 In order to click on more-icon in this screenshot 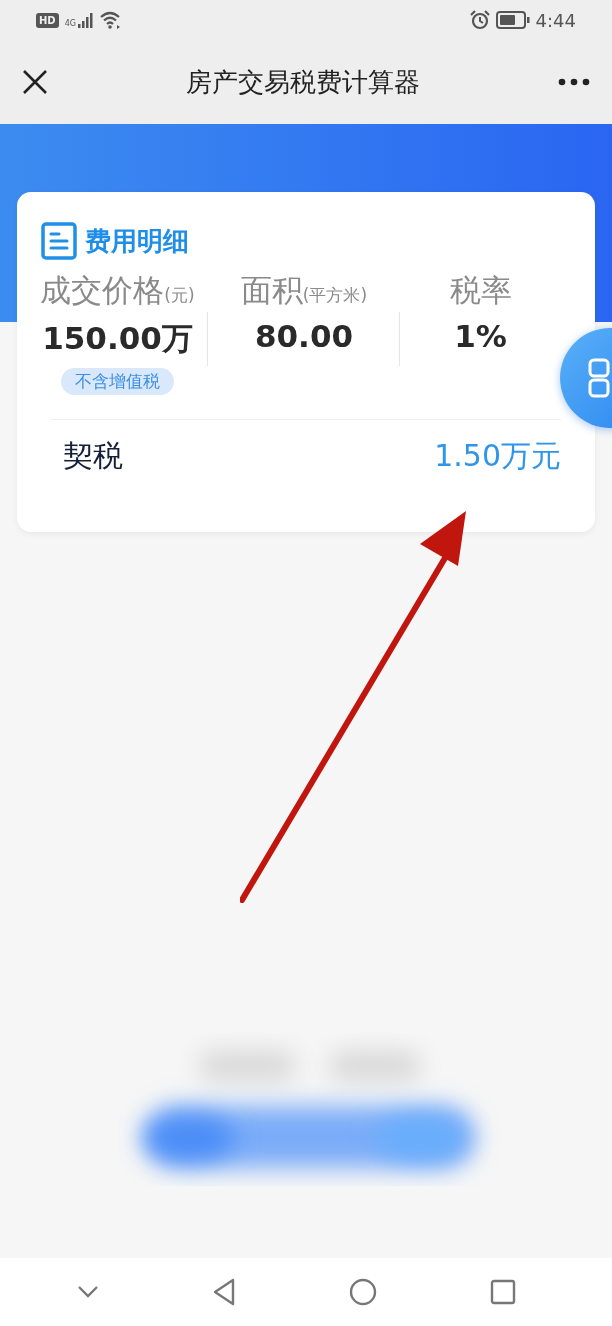, I will do `click(574, 82)`.